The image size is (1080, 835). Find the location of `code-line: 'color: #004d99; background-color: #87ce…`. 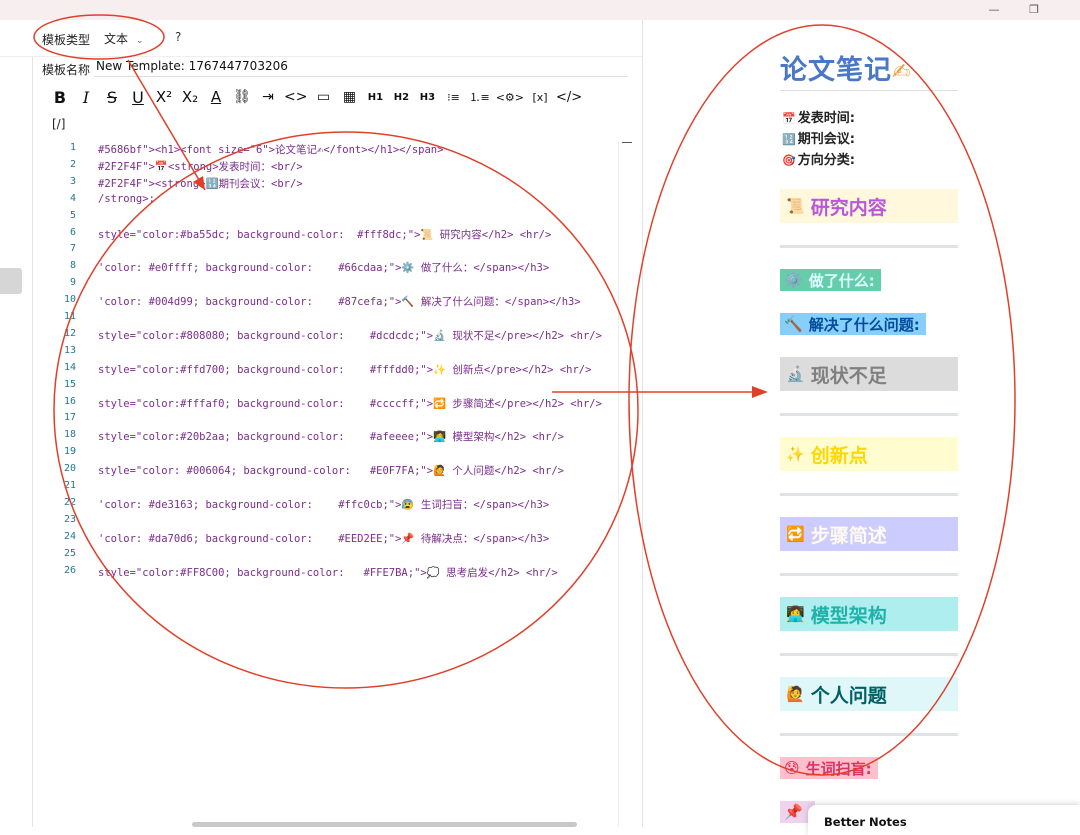

code-line: 'color: #004d99; background-color: #87ce… is located at coordinates (339, 301).